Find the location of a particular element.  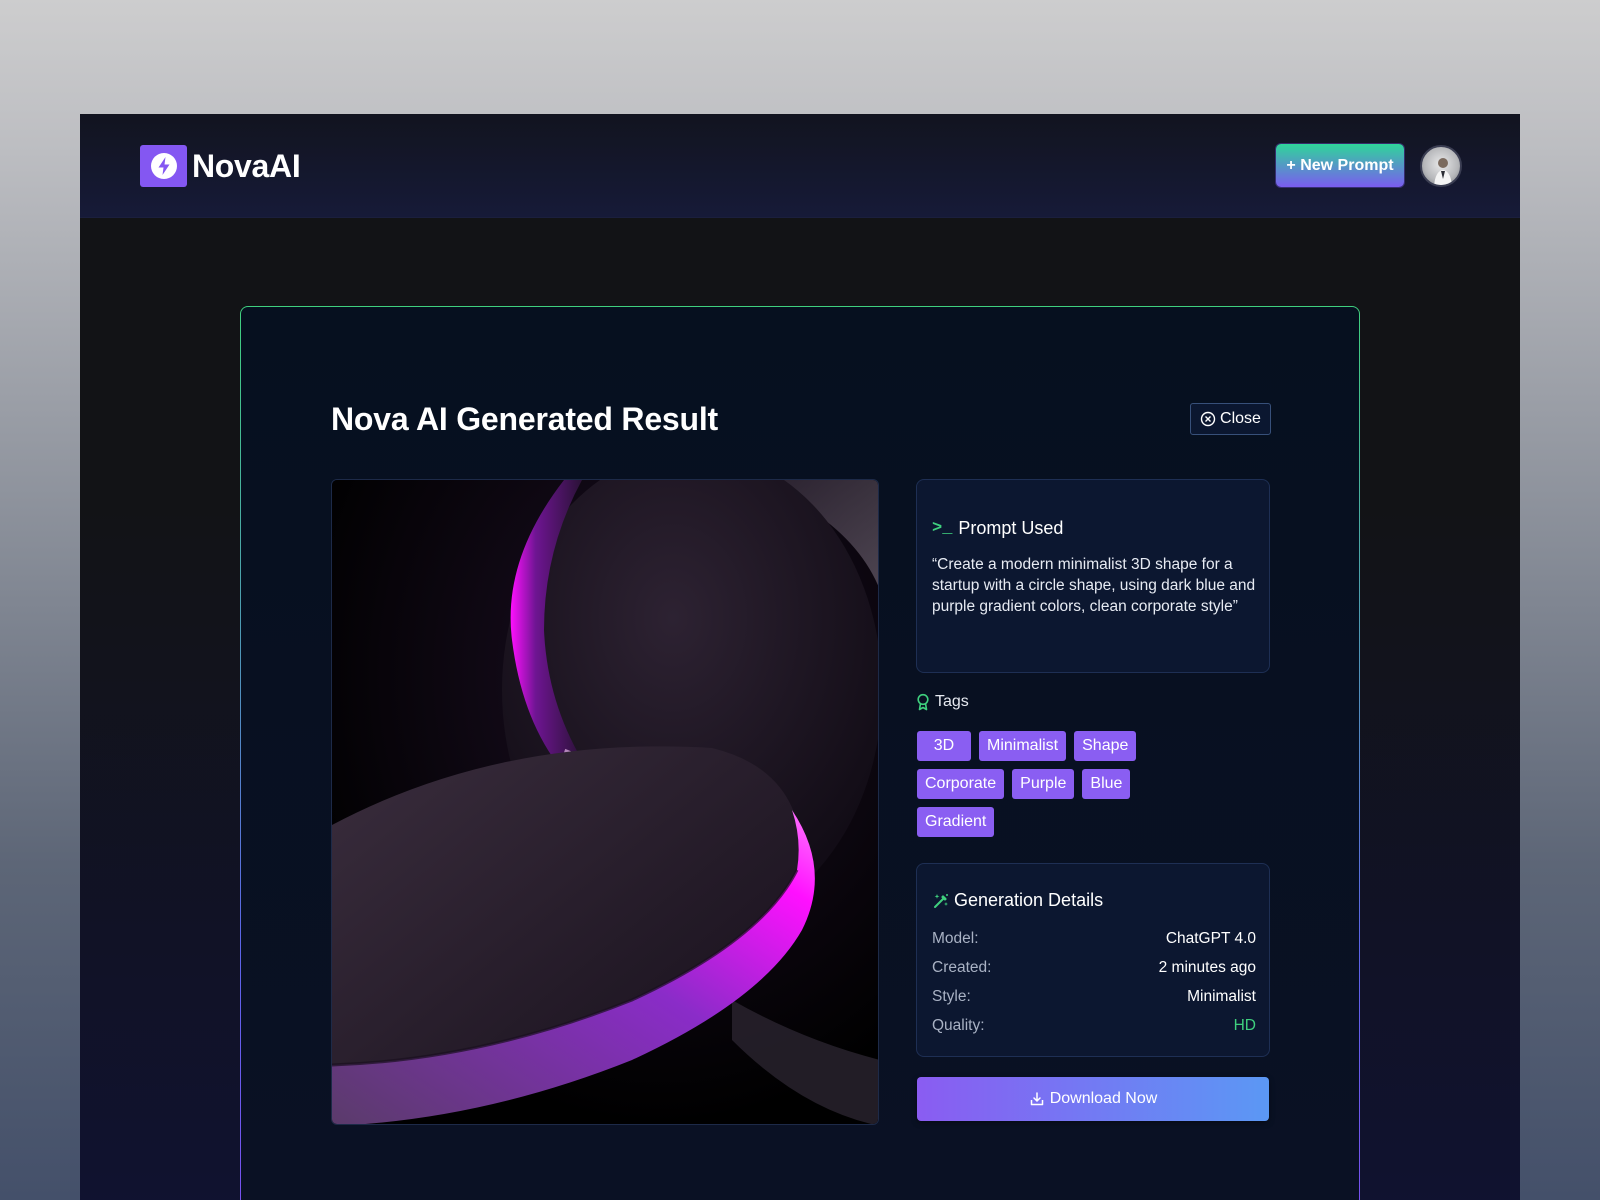

terminal-icon: >_ is located at coordinates (942, 528).